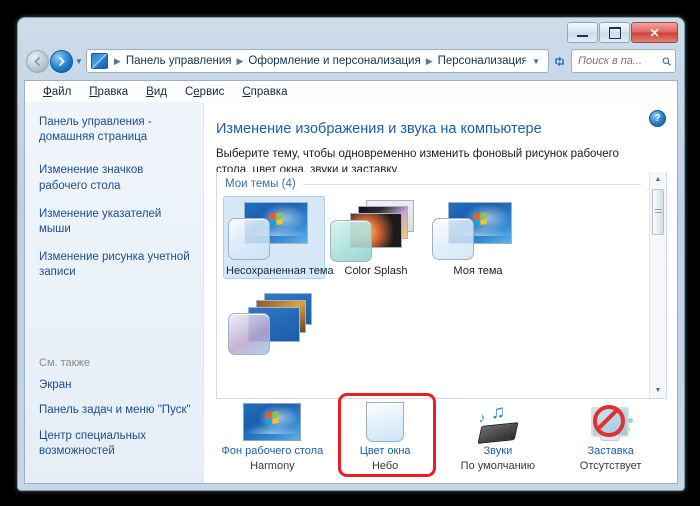 The width and height of the screenshot is (700, 506). What do you see at coordinates (478, 237) in the screenshot?
I see `theme-item-my-theme: Моя тема` at bounding box center [478, 237].